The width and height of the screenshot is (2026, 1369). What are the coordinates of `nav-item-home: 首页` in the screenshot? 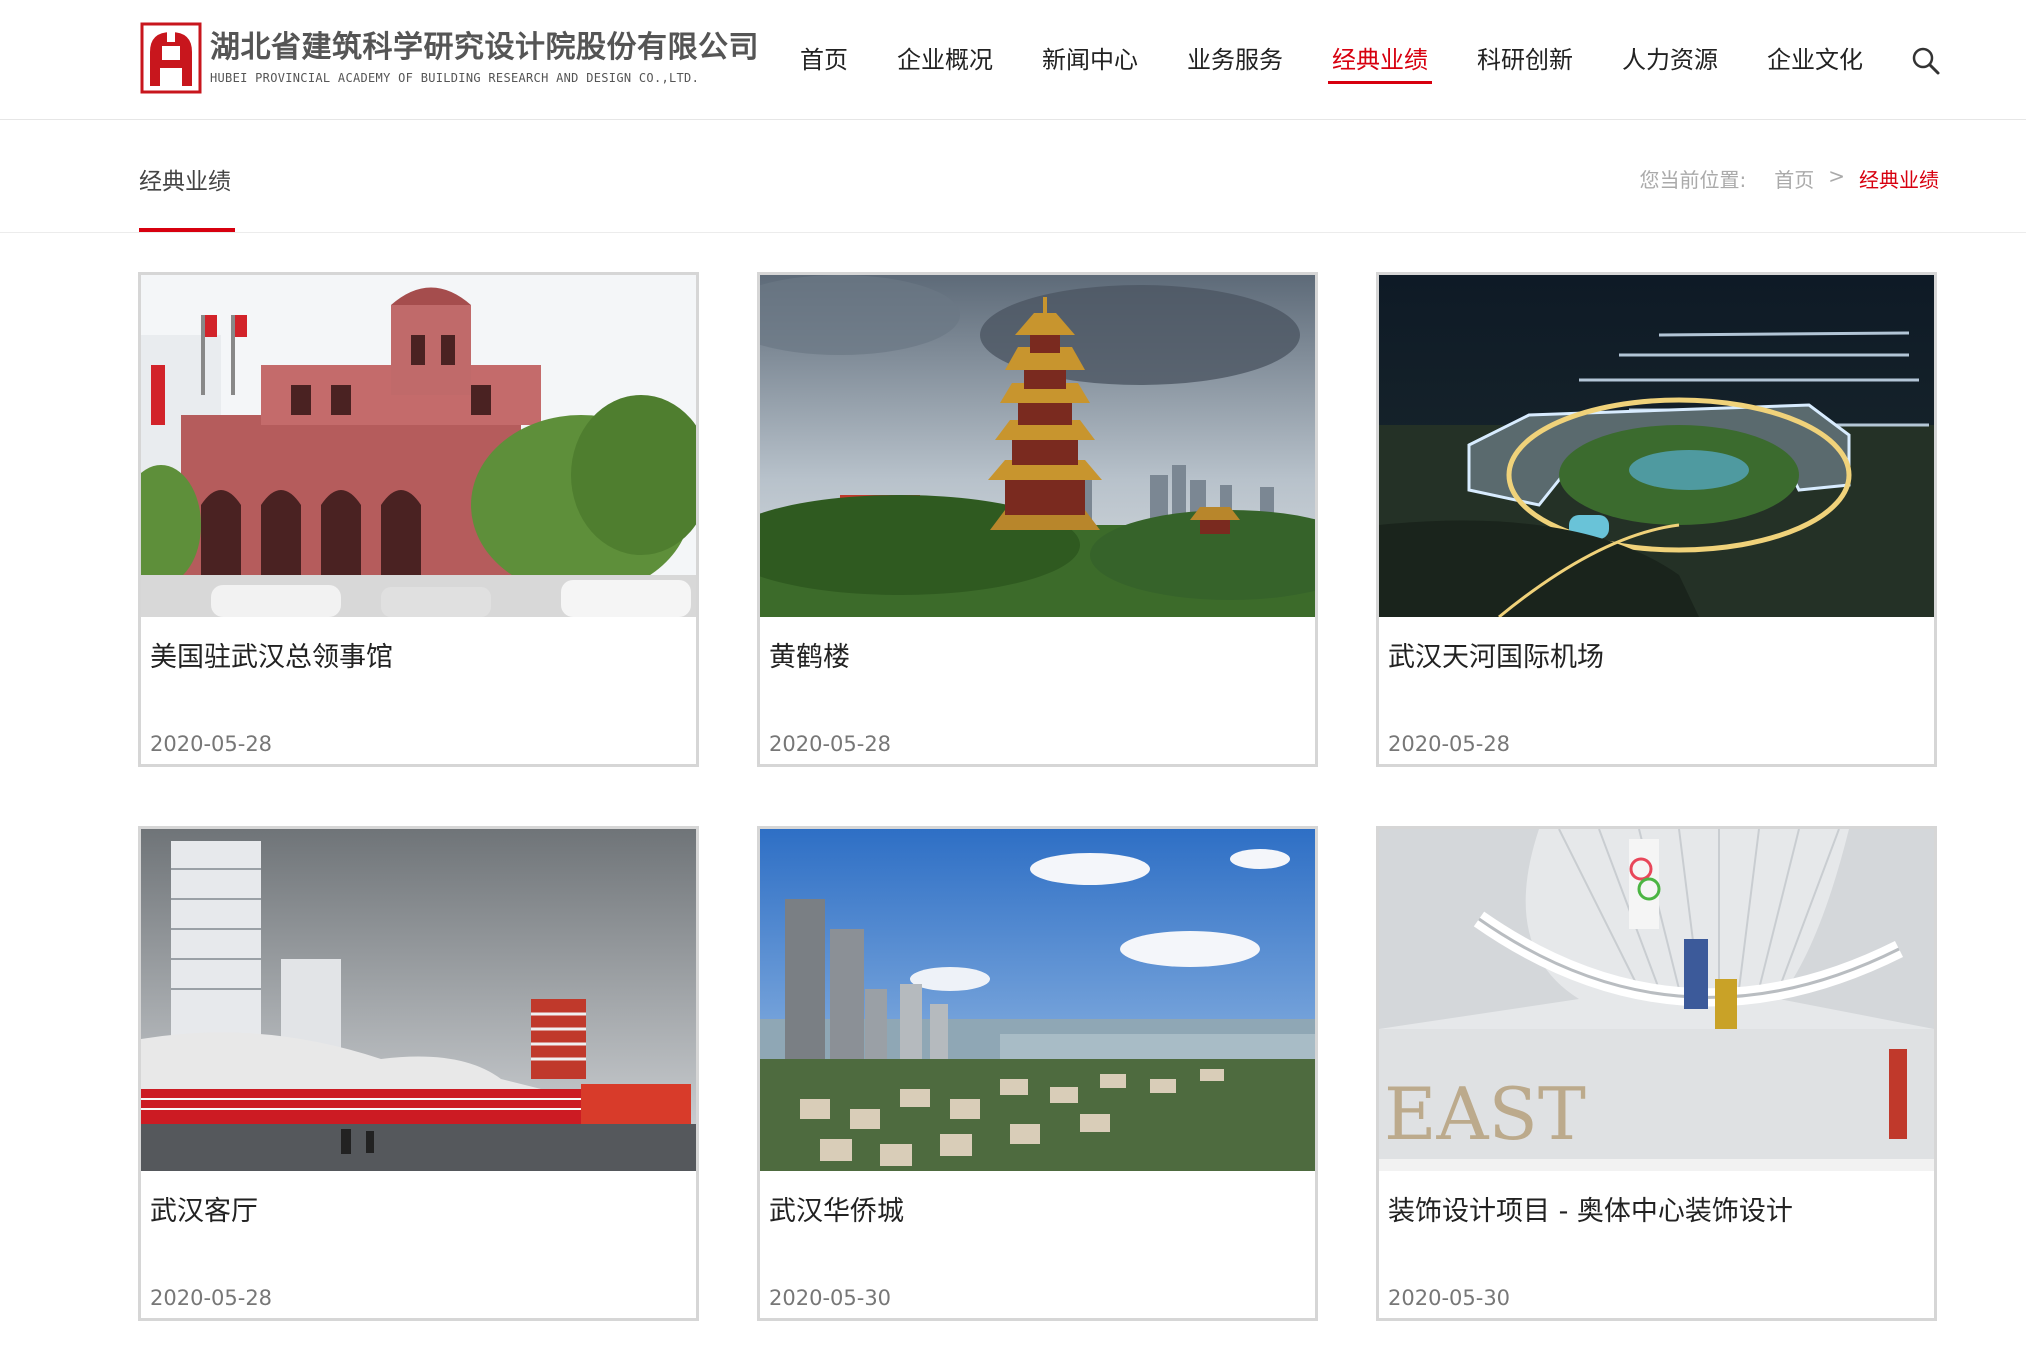 It's located at (824, 60).